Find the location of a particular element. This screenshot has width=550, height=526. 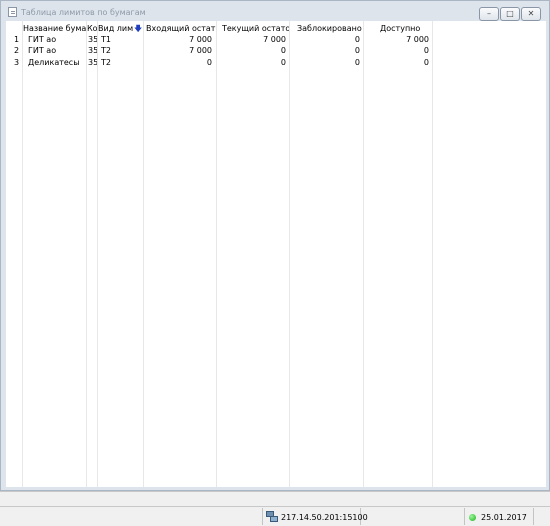

column-header-name: Название бумаги is located at coordinates (54, 29).